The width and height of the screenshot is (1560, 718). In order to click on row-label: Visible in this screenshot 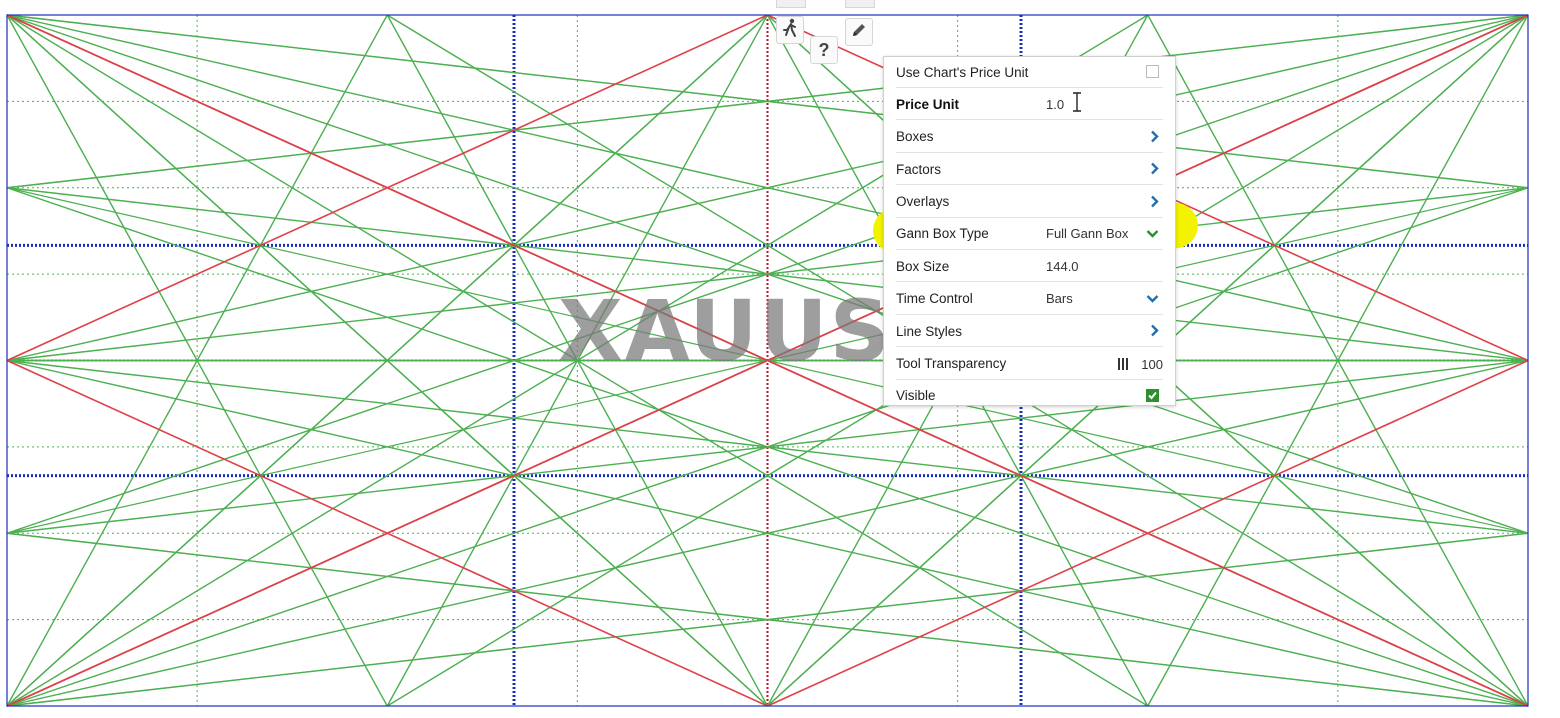, I will do `click(916, 396)`.